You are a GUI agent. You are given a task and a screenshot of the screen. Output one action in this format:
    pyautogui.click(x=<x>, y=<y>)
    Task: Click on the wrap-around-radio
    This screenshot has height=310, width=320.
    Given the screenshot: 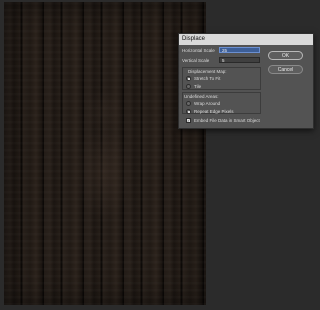 What is the action you would take?
    pyautogui.click(x=188, y=103)
    